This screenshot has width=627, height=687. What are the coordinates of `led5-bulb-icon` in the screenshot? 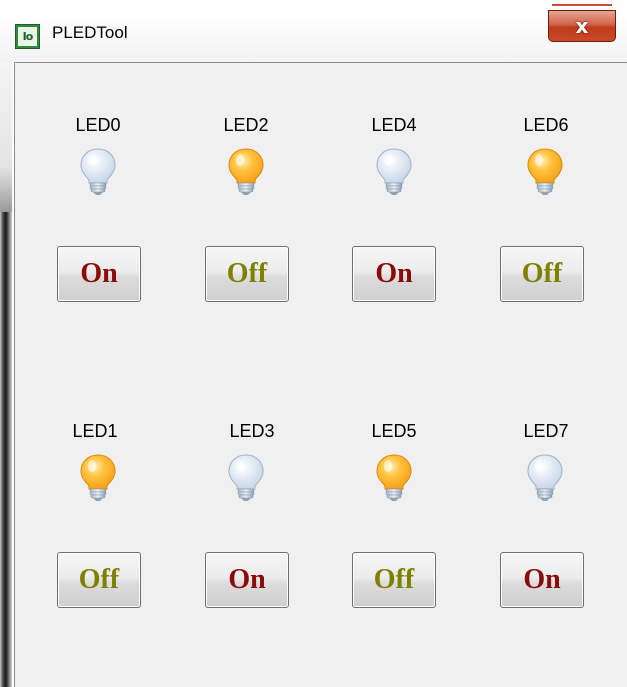 It's located at (394, 478).